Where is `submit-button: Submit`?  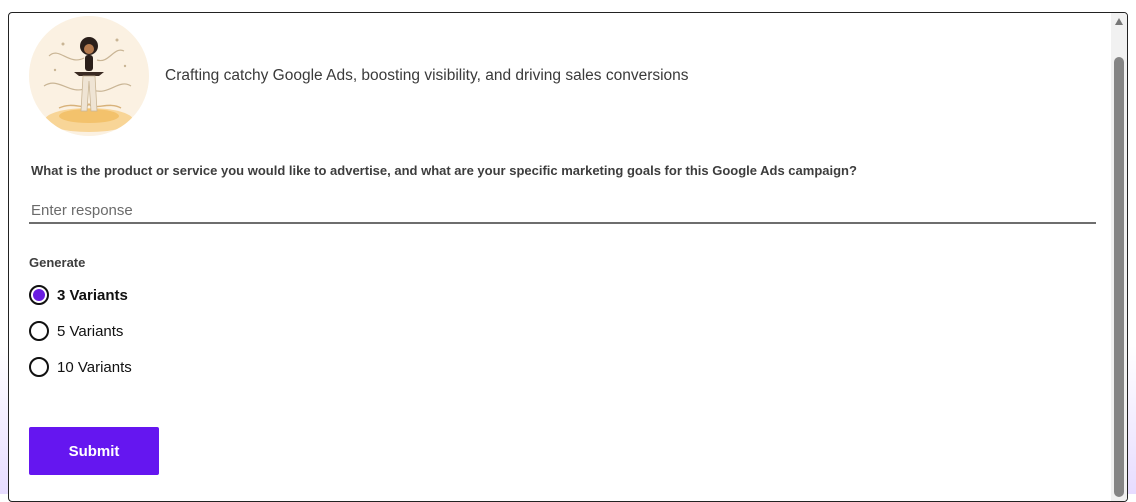 submit-button: Submit is located at coordinates (94, 451).